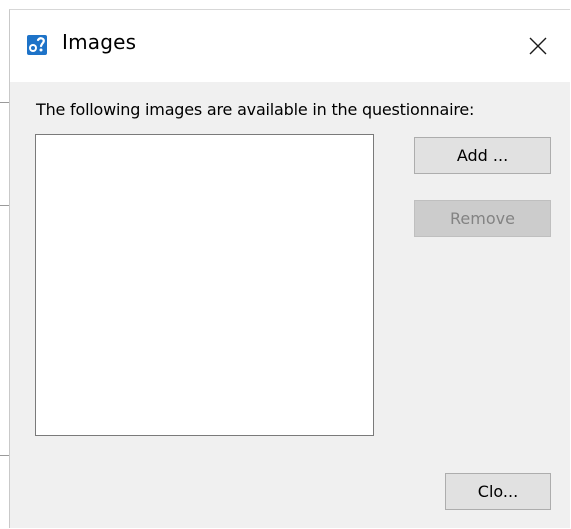  I want to click on close-window-button, so click(538, 46).